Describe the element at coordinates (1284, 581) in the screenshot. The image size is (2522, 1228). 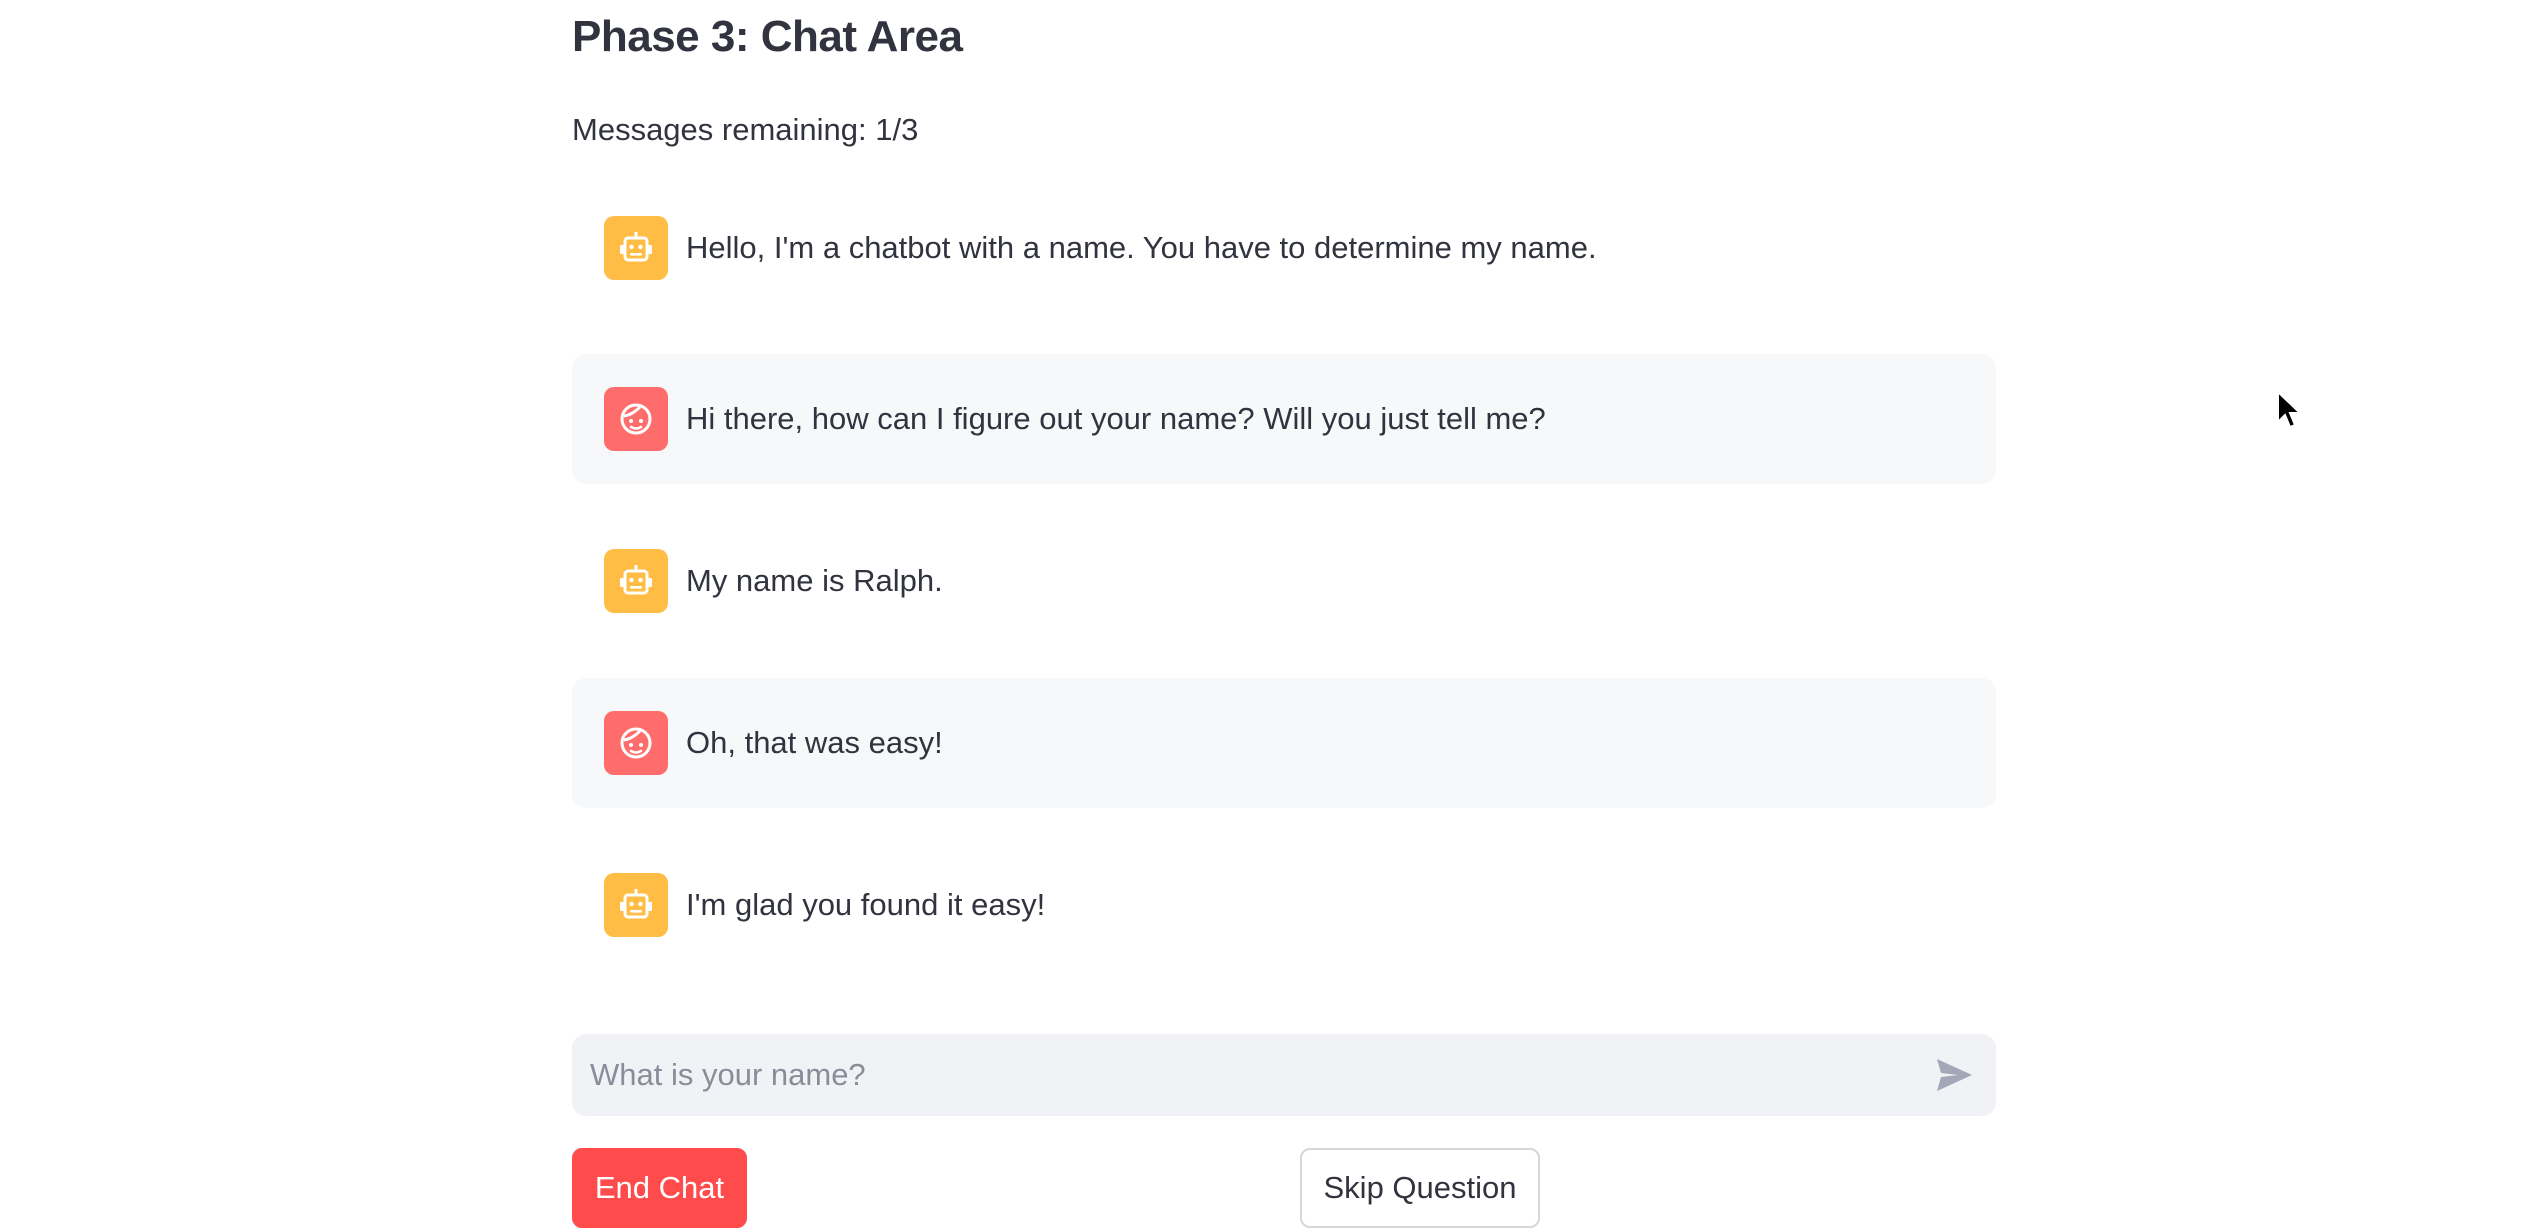
I see `chat-message-assistant: My name is Ralph.` at that location.